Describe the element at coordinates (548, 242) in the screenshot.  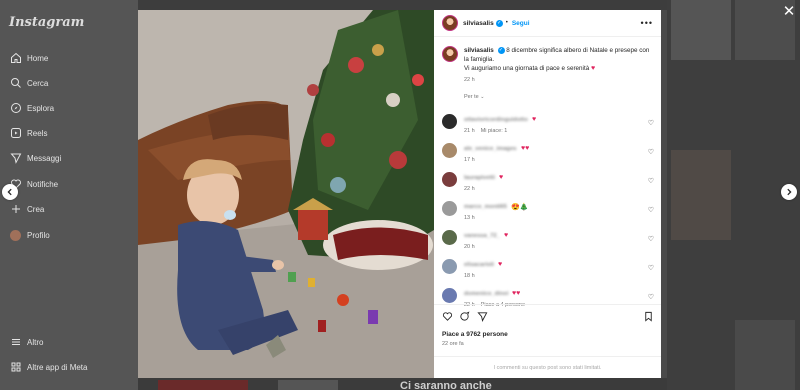
I see `comment-row: vanessa_72_ ♥ 20 h ♡` at that location.